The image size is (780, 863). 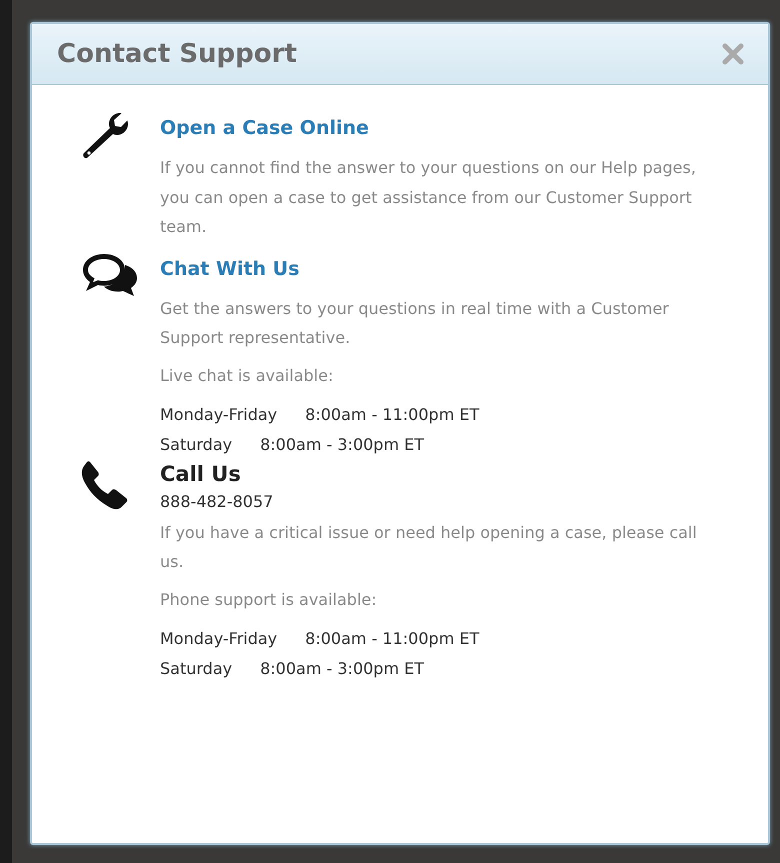 What do you see at coordinates (429, 547) in the screenshot?
I see `description: If you have a critical issue or need help opening a case, please call us.` at bounding box center [429, 547].